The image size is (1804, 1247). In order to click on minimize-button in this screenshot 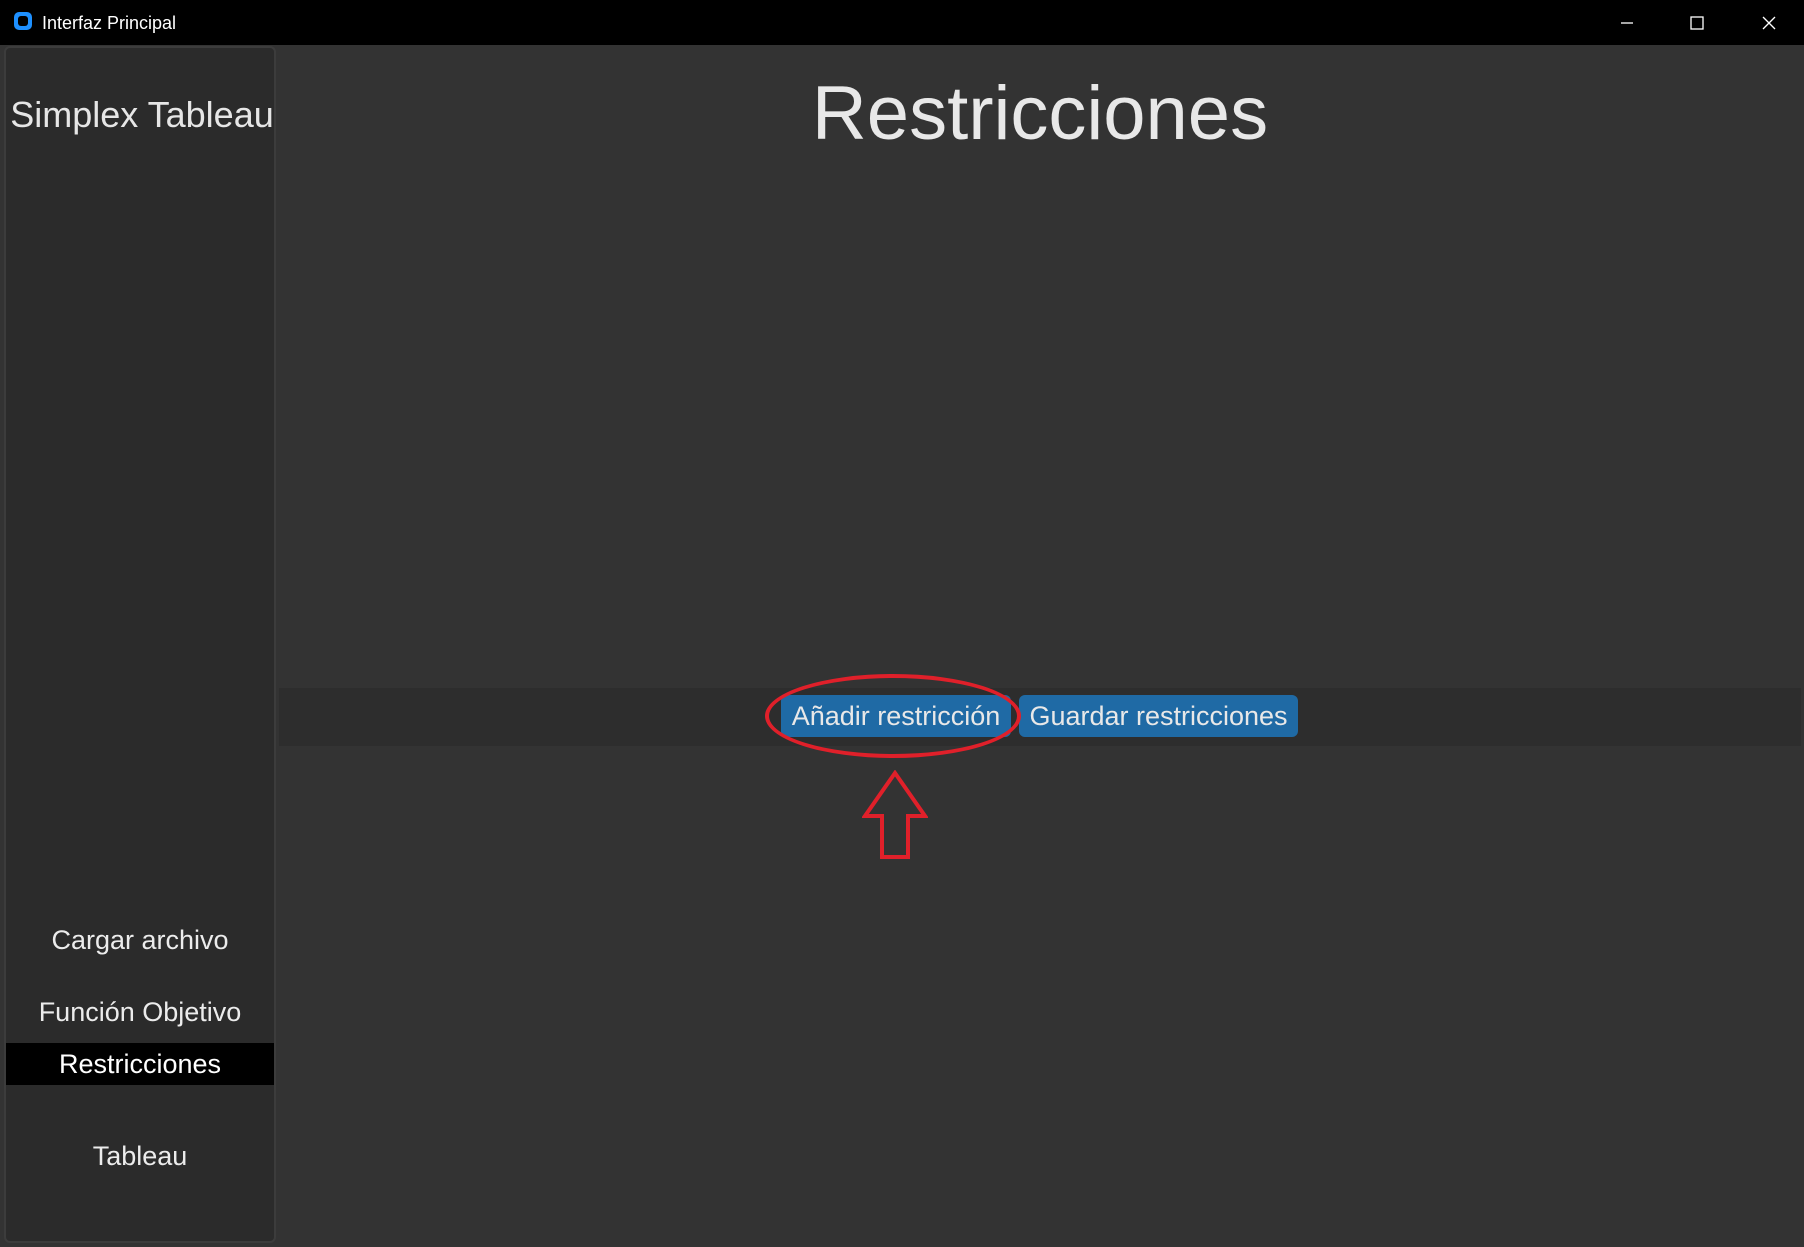, I will do `click(1627, 22)`.